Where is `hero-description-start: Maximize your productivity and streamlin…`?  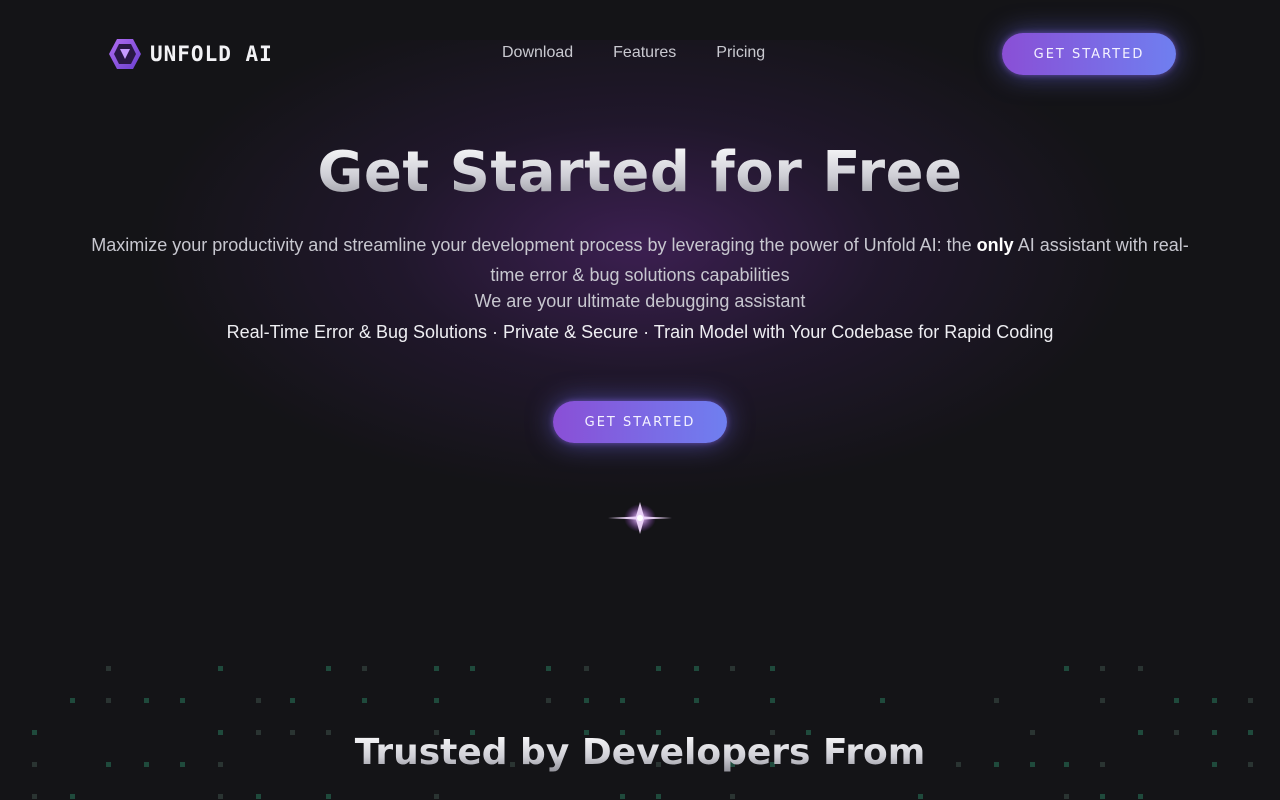
hero-description-start: Maximize your productivity and streamlin… is located at coordinates (534, 245).